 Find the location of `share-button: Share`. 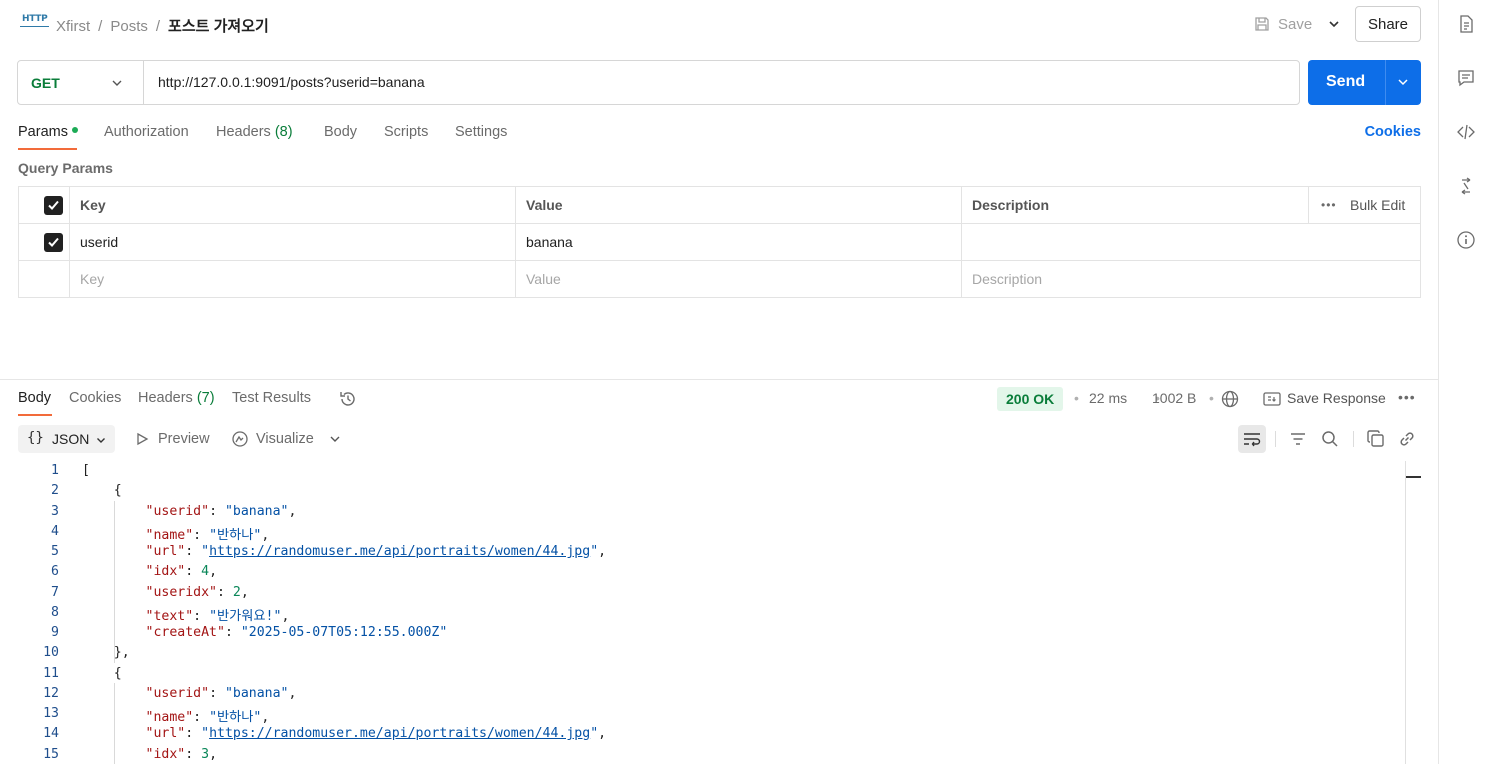

share-button: Share is located at coordinates (1388, 24).